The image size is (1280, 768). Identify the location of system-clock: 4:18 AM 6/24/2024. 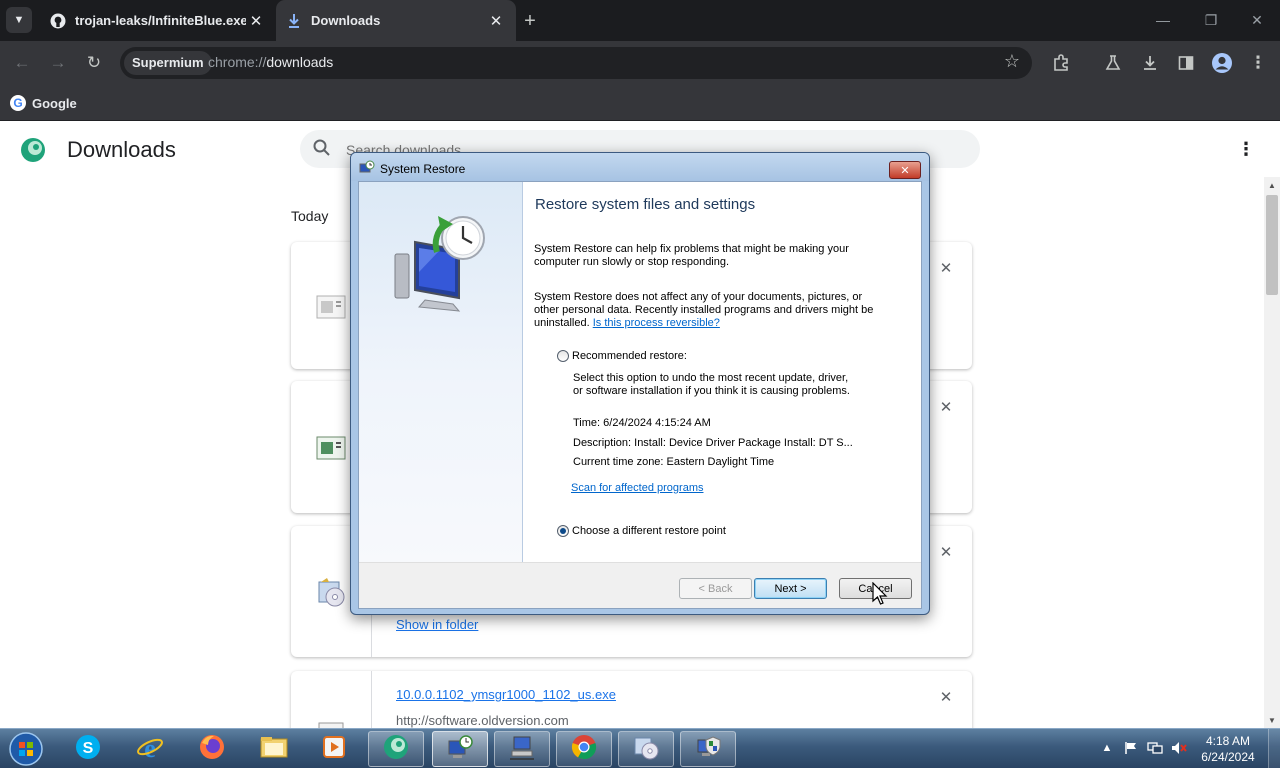
(1228, 749).